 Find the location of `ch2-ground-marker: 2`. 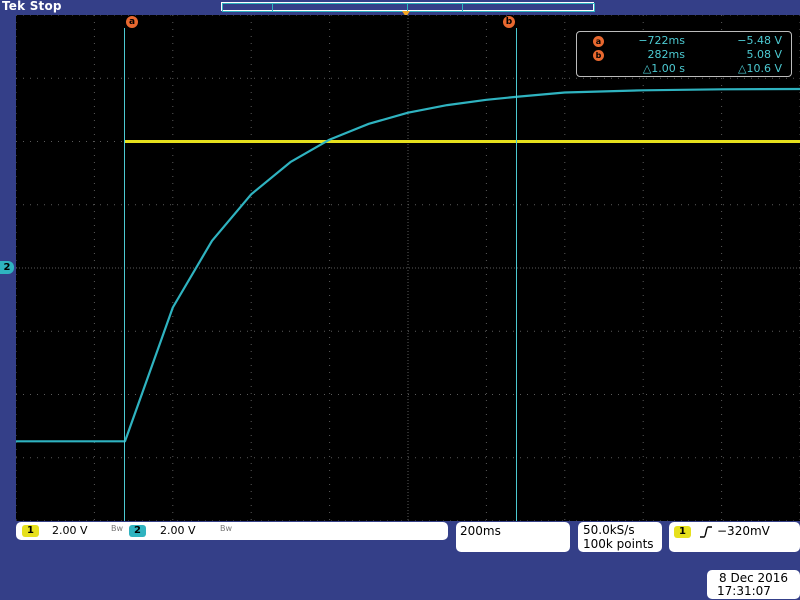

ch2-ground-marker: 2 is located at coordinates (7, 267).